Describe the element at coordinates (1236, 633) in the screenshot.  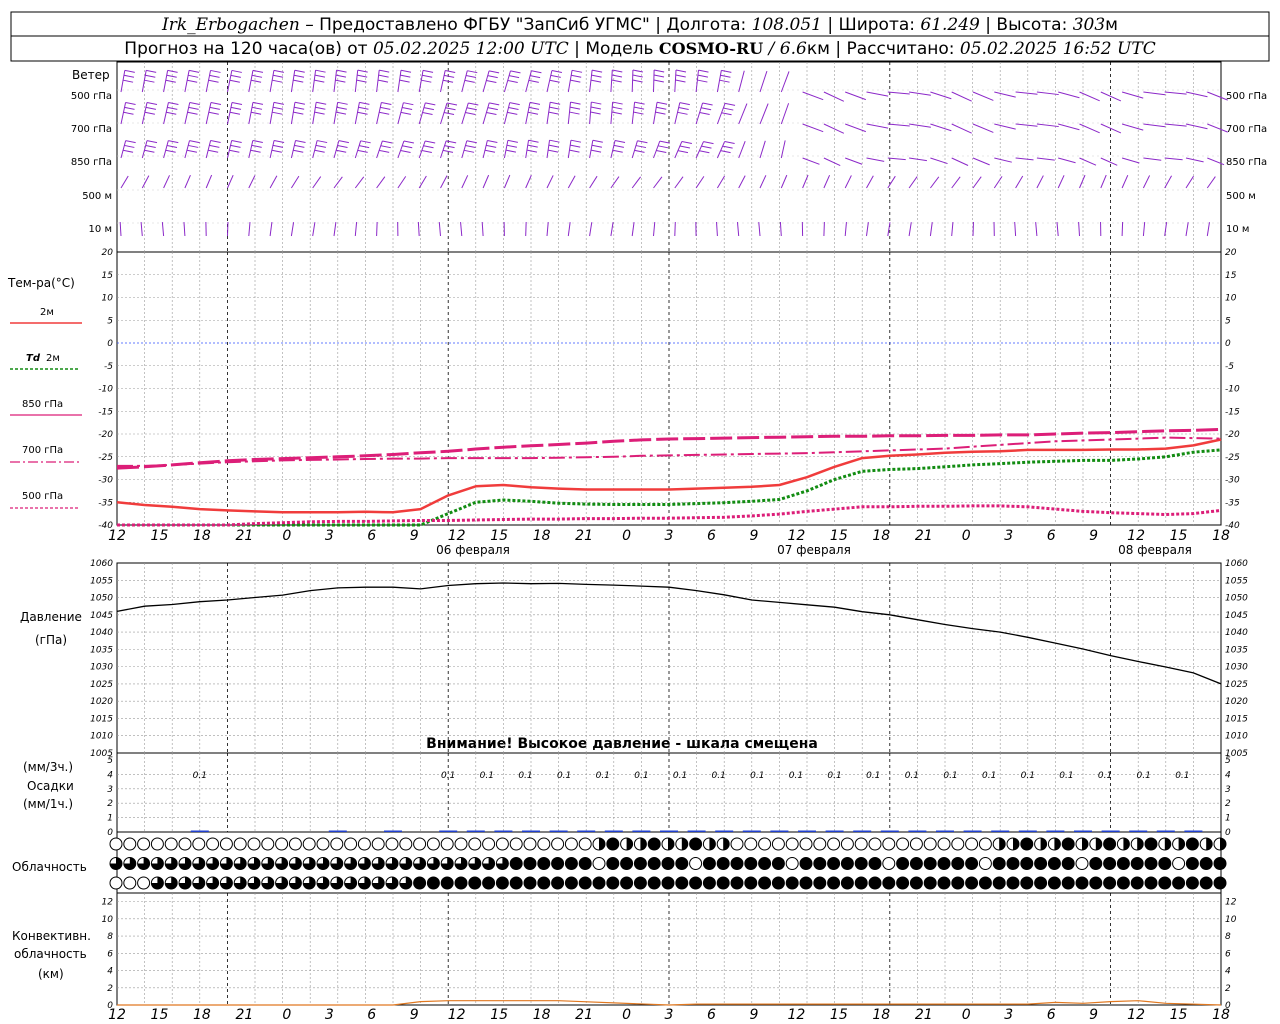
I see `pressure-tick-right: 1040` at that location.